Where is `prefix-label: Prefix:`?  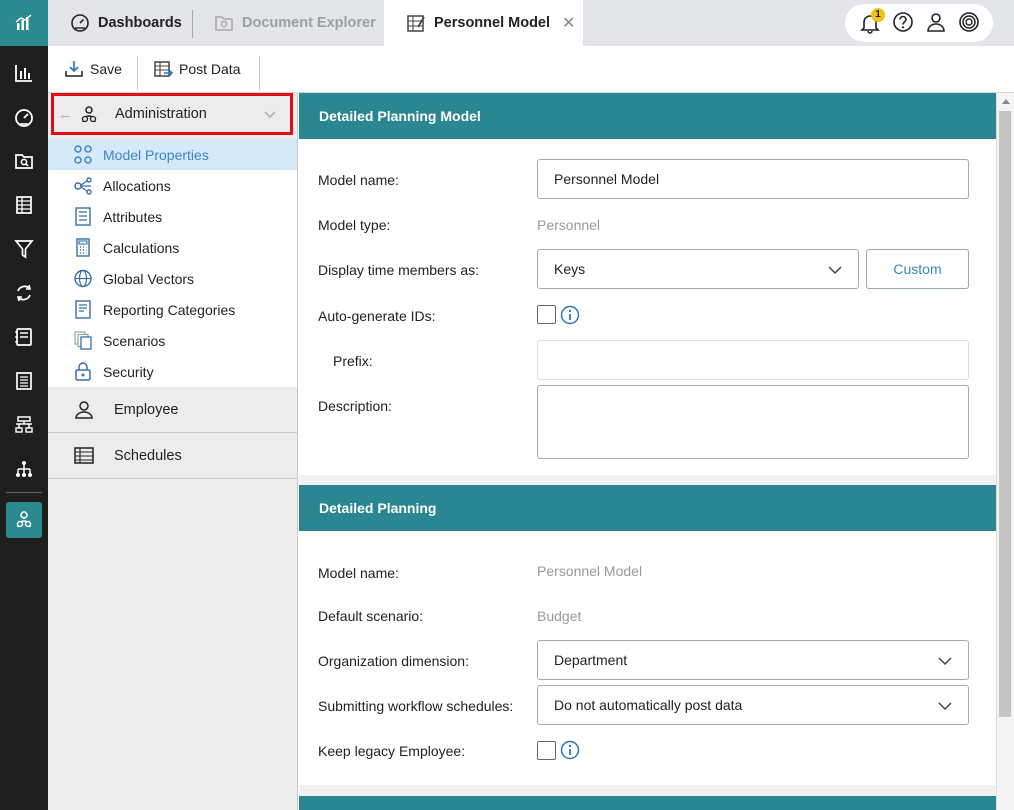
prefix-label: Prefix: is located at coordinates (353, 361).